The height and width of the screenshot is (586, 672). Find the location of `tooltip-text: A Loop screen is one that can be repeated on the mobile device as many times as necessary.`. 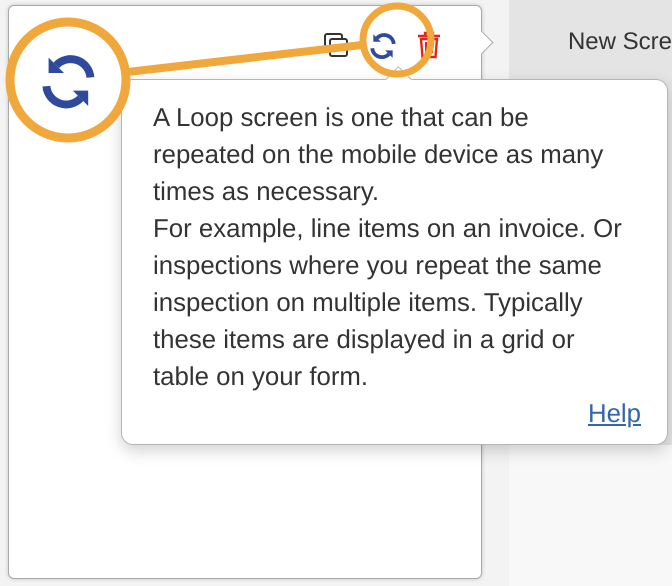

tooltip-text: A Loop screen is one that can be repeated on the mobile device as many times as necessary. is located at coordinates (378, 155).